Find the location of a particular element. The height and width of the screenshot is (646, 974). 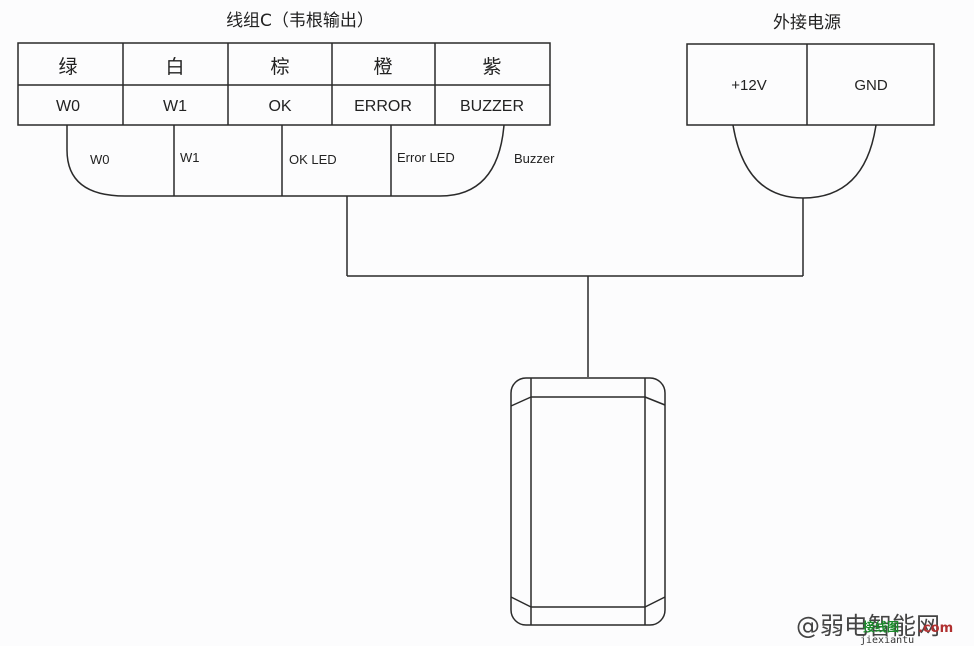

signal-buzzer: BUZZER is located at coordinates (492, 106).